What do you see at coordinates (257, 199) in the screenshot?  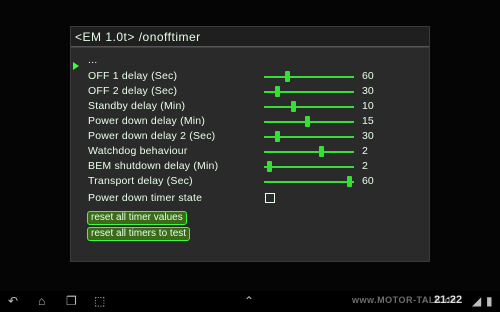 I see `menu-row-power-down-timer-state: Power down timer state` at bounding box center [257, 199].